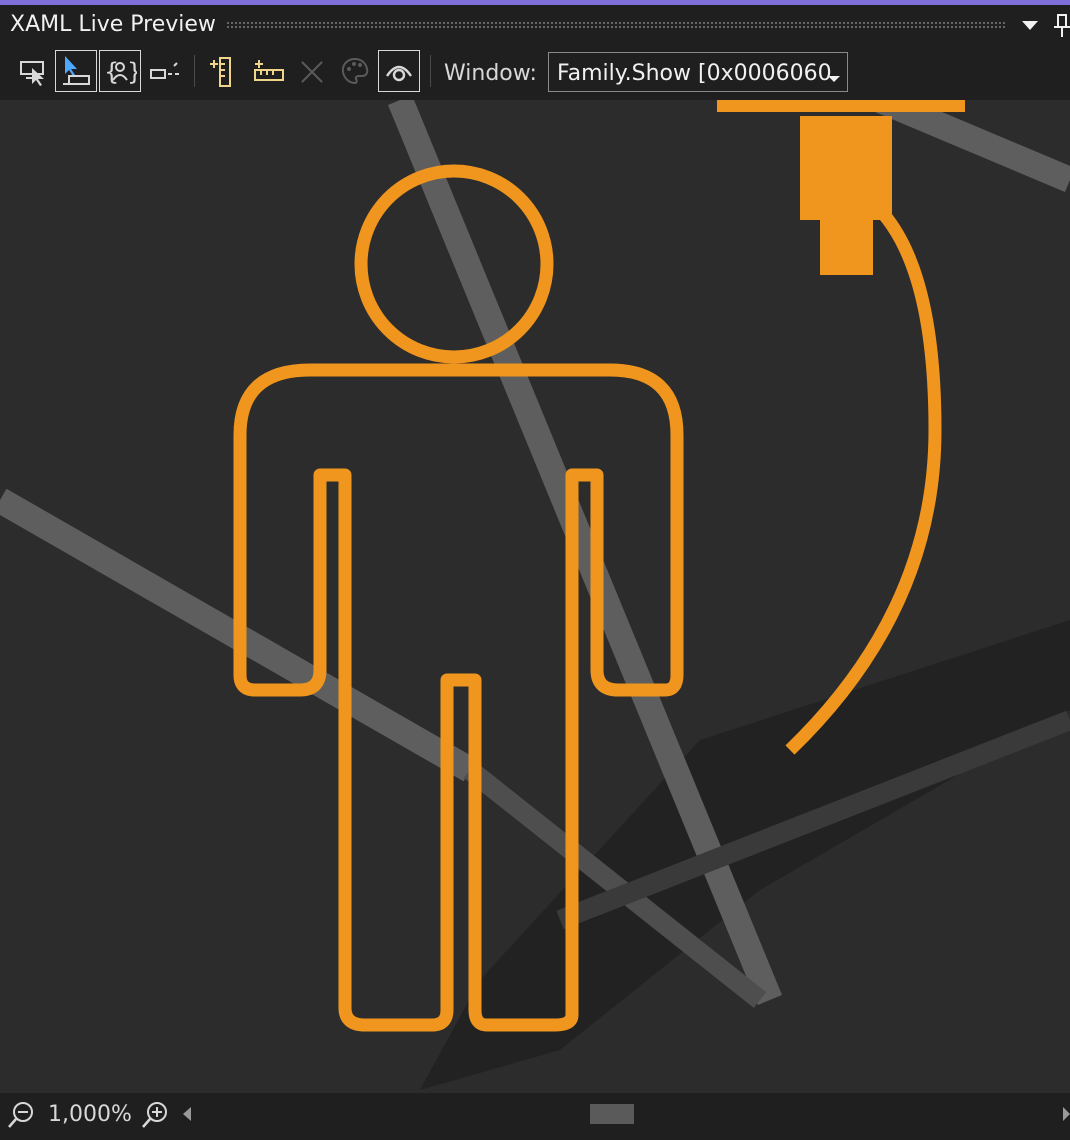 The width and height of the screenshot is (1070, 1140). What do you see at coordinates (1065, 1114) in the screenshot?
I see `scroll-right-arrow-icon` at bounding box center [1065, 1114].